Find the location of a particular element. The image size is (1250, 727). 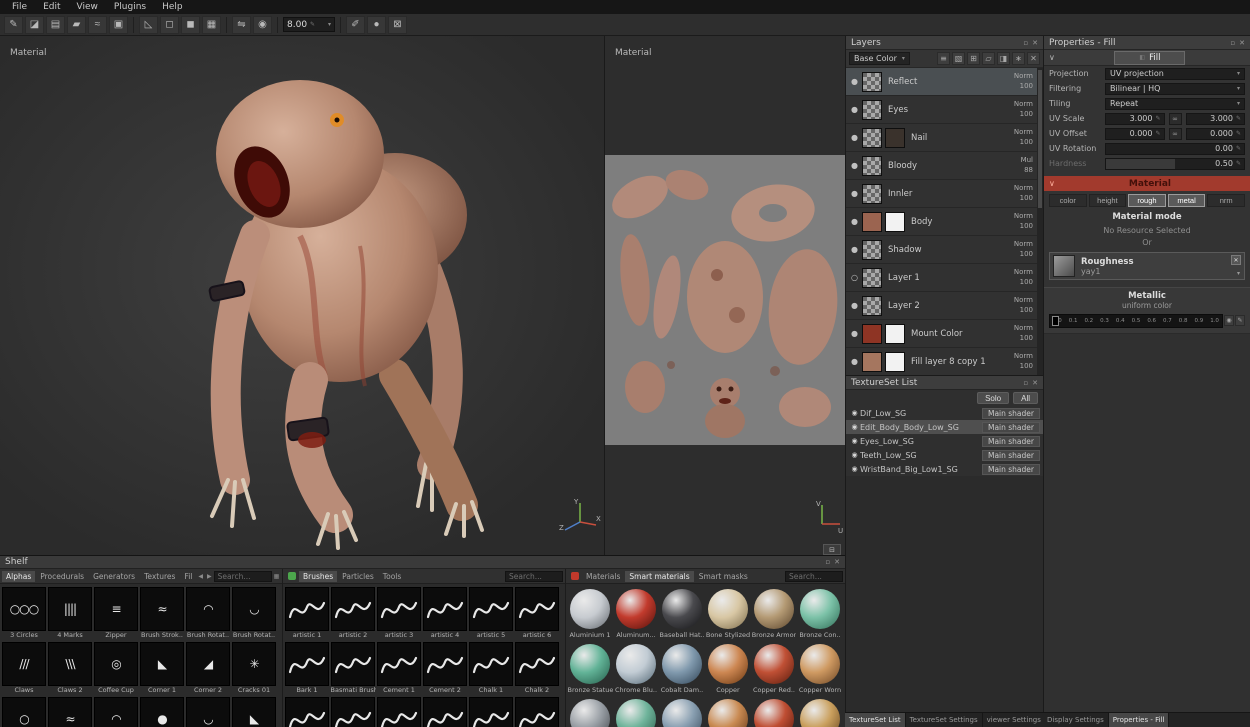

alpha-item: ✳ Cracks 01 is located at coordinates (254, 668).